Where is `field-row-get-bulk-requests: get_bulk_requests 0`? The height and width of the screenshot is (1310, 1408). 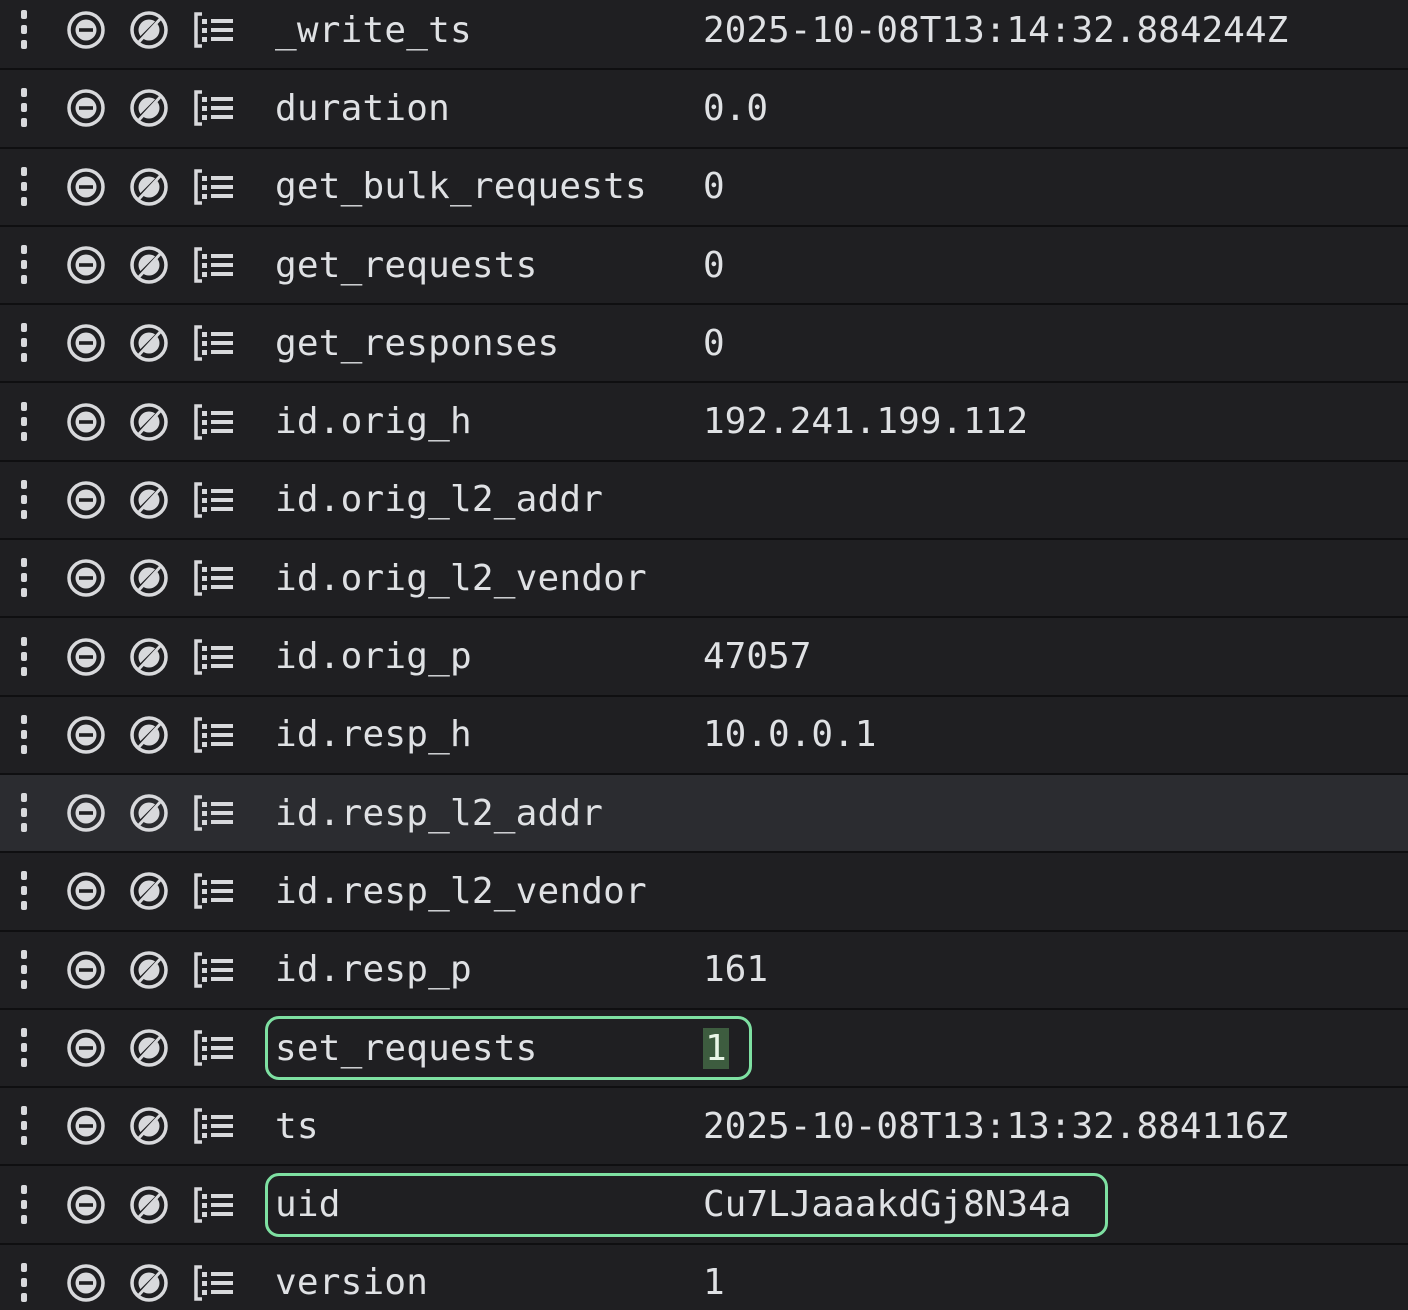 field-row-get-bulk-requests: get_bulk_requests 0 is located at coordinates (704, 187).